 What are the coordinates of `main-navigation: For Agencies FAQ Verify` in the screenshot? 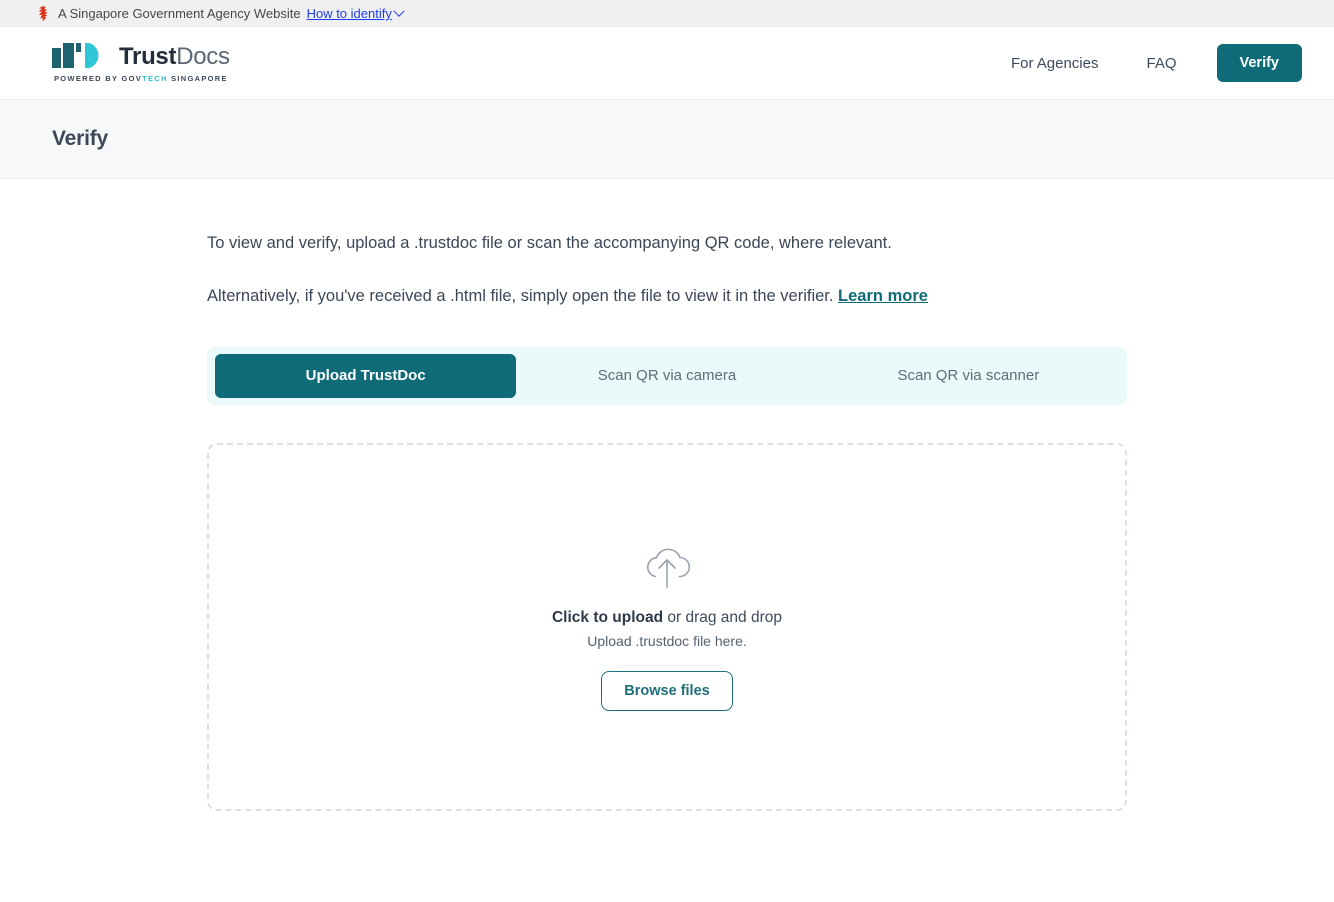 It's located at (1144, 63).